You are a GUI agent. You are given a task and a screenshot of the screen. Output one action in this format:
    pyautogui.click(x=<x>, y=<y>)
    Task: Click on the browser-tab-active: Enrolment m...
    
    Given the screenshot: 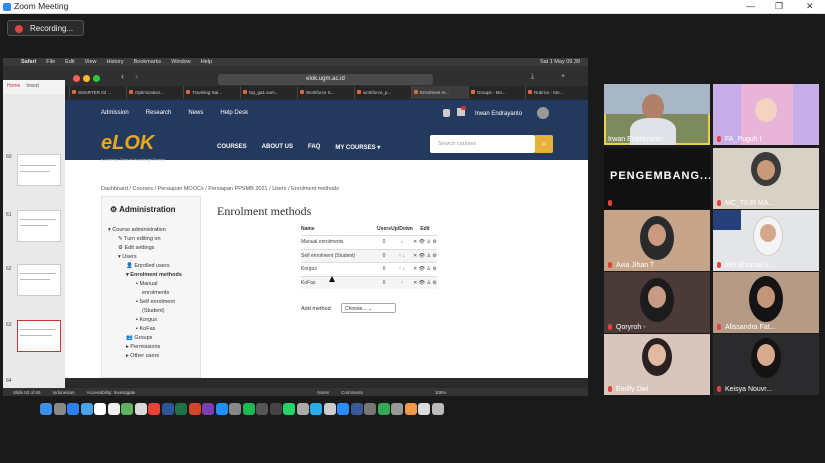 What is the action you would take?
    pyautogui.click(x=439, y=92)
    